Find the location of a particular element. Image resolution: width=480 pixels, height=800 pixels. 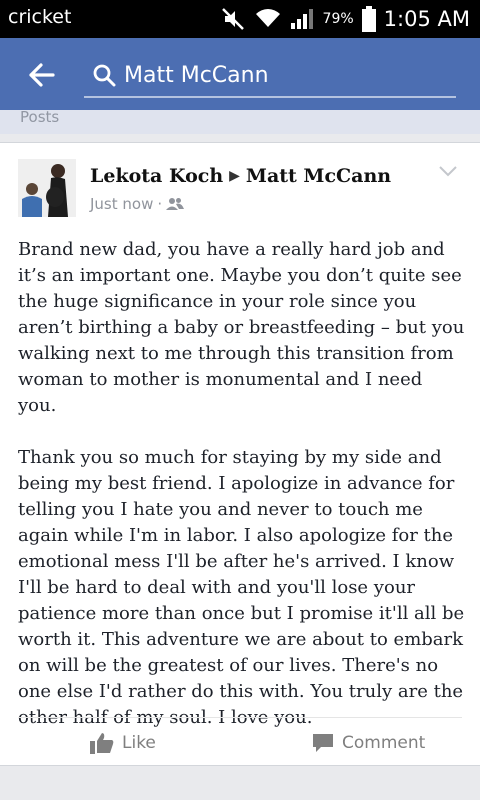

target-name: Matt McCann is located at coordinates (318, 176).